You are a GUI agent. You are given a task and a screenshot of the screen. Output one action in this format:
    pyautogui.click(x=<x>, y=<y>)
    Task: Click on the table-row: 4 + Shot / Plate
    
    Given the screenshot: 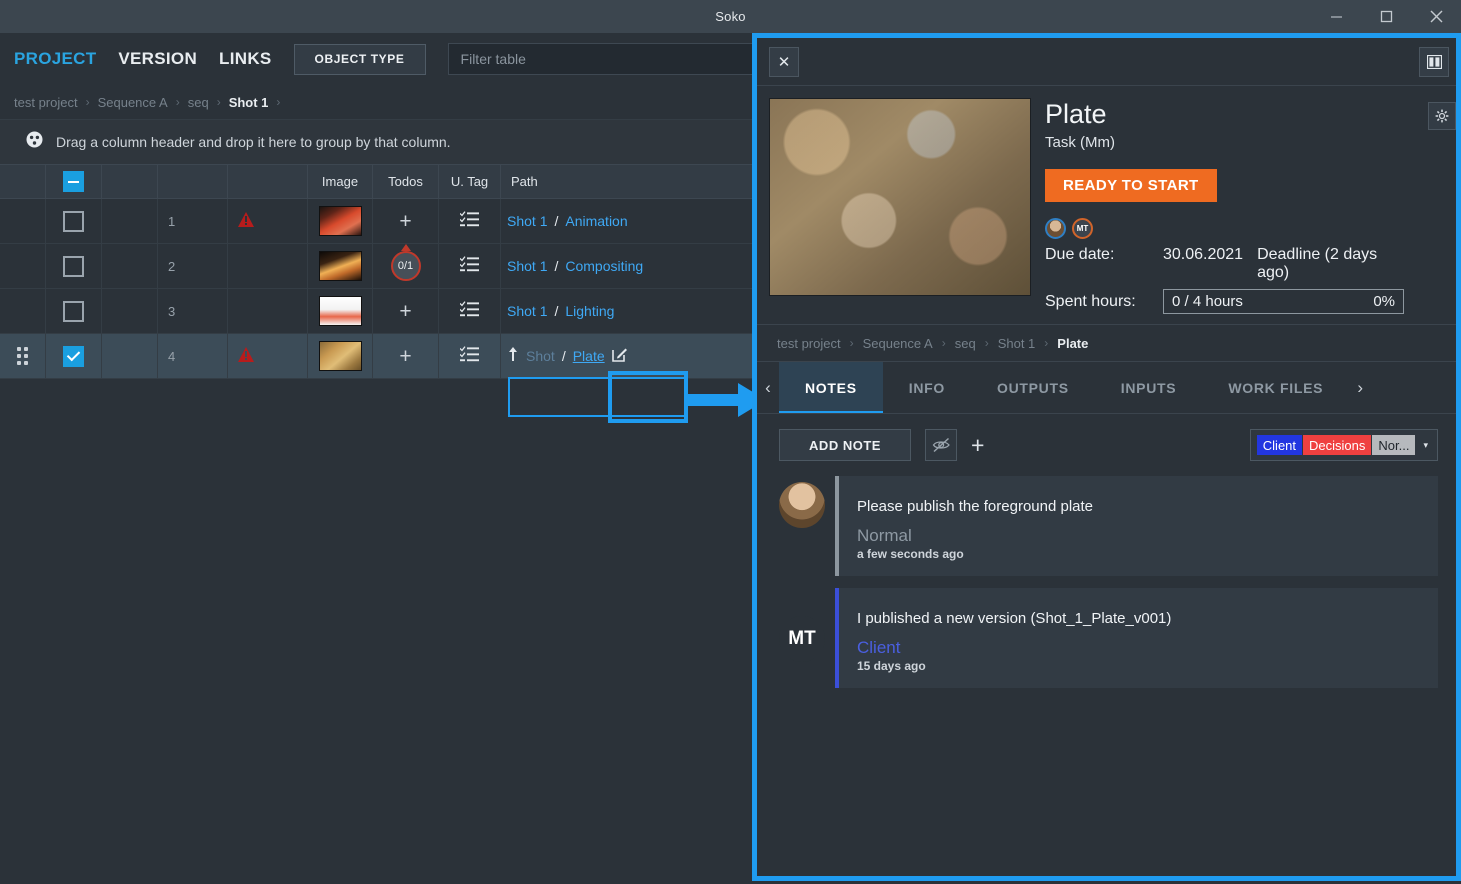 What is the action you would take?
    pyautogui.click(x=380, y=356)
    